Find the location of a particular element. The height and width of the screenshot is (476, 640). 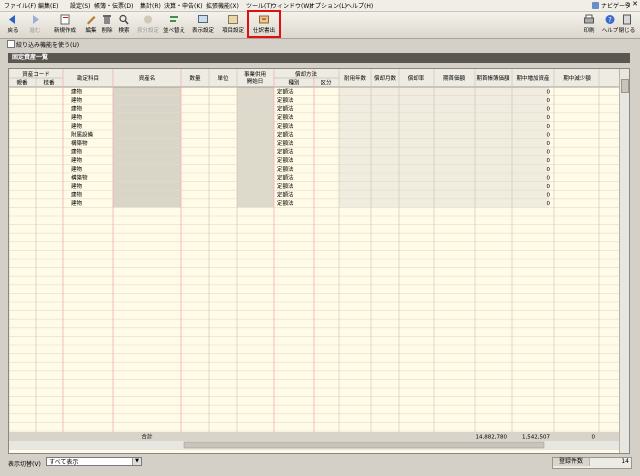

forward-label: 進む is located at coordinates (35, 31).